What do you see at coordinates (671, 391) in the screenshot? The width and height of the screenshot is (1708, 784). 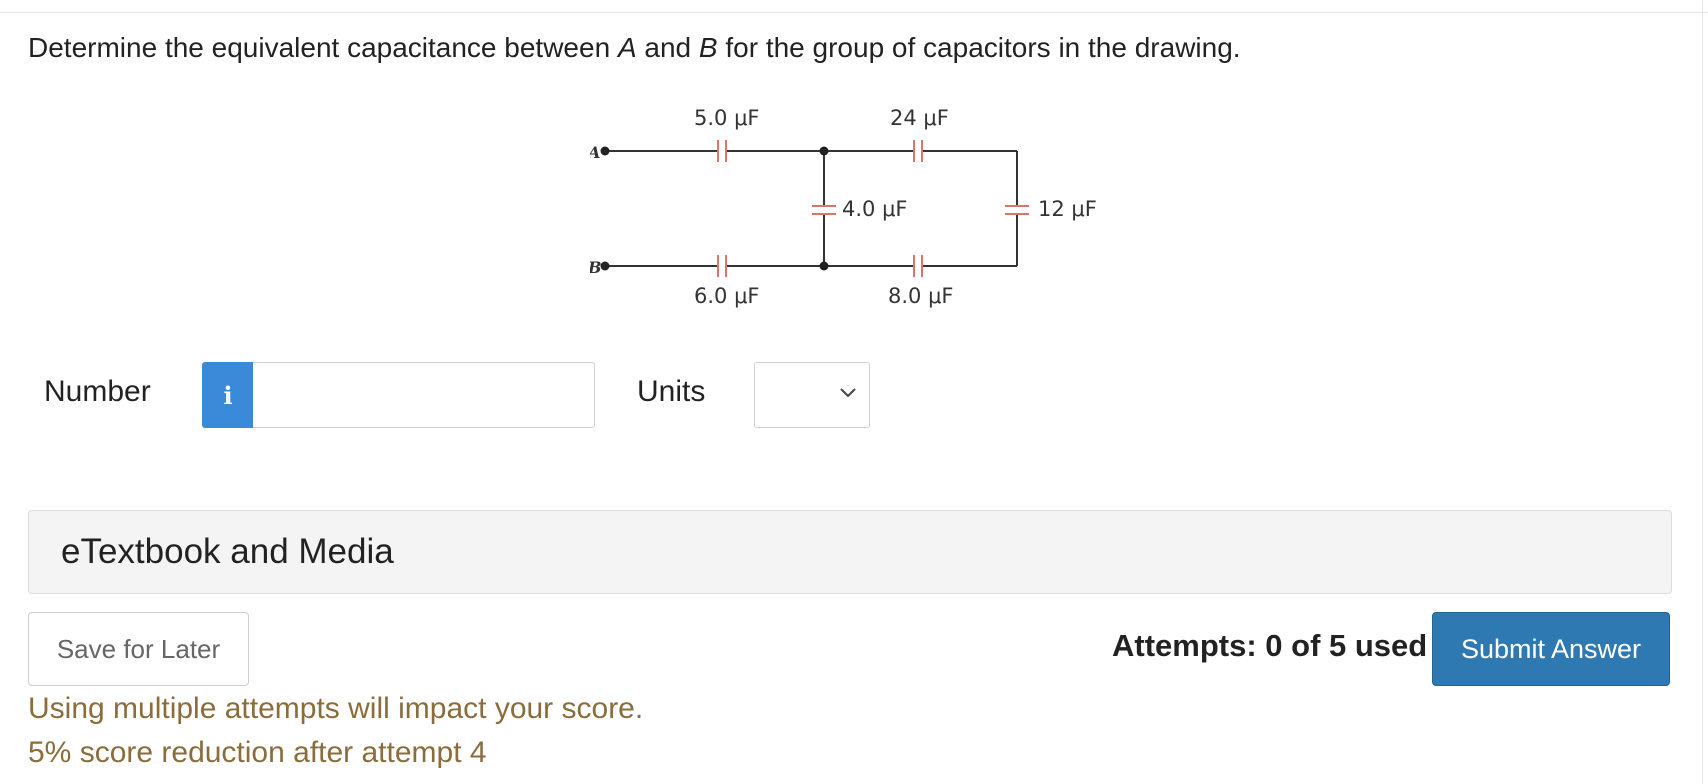 I see `units-label: Units` at bounding box center [671, 391].